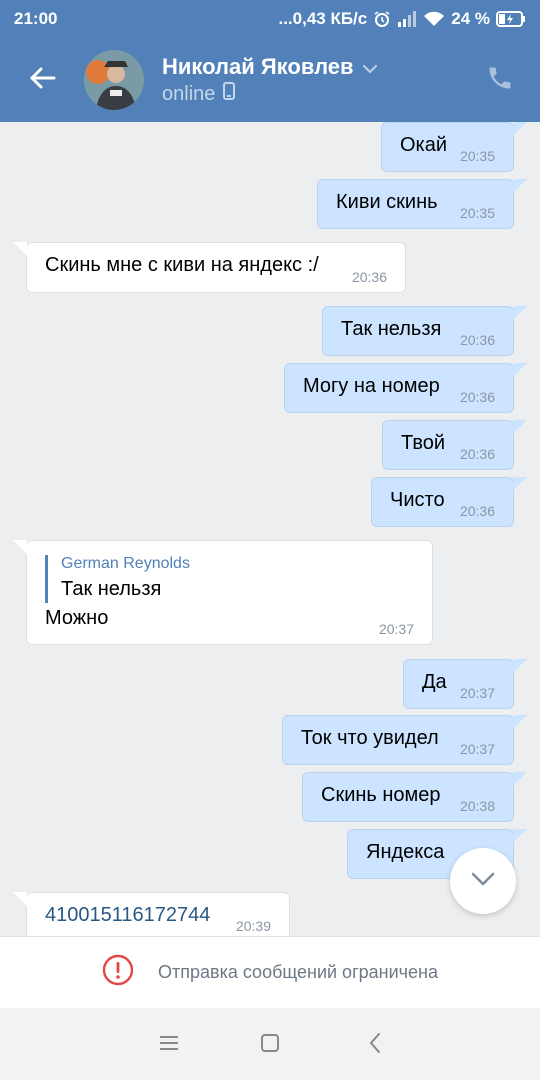 Image resolution: width=540 pixels, height=1080 pixels. Describe the element at coordinates (223, 592) in the screenshot. I see `message-bubble: German Reynolds Так нельзя Можно 20:37` at that location.